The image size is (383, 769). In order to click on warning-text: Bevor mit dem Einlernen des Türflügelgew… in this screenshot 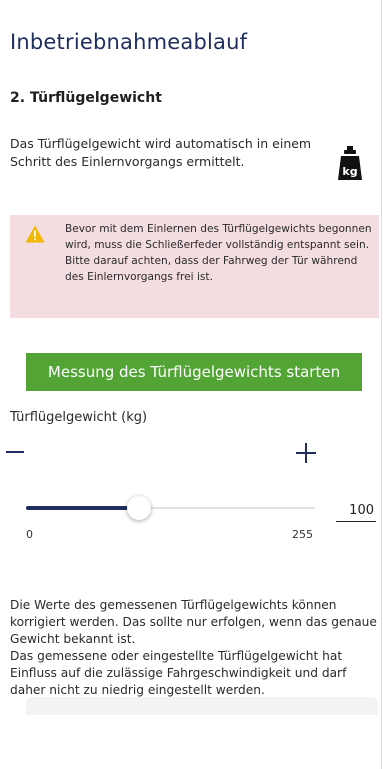, I will do `click(220, 253)`.